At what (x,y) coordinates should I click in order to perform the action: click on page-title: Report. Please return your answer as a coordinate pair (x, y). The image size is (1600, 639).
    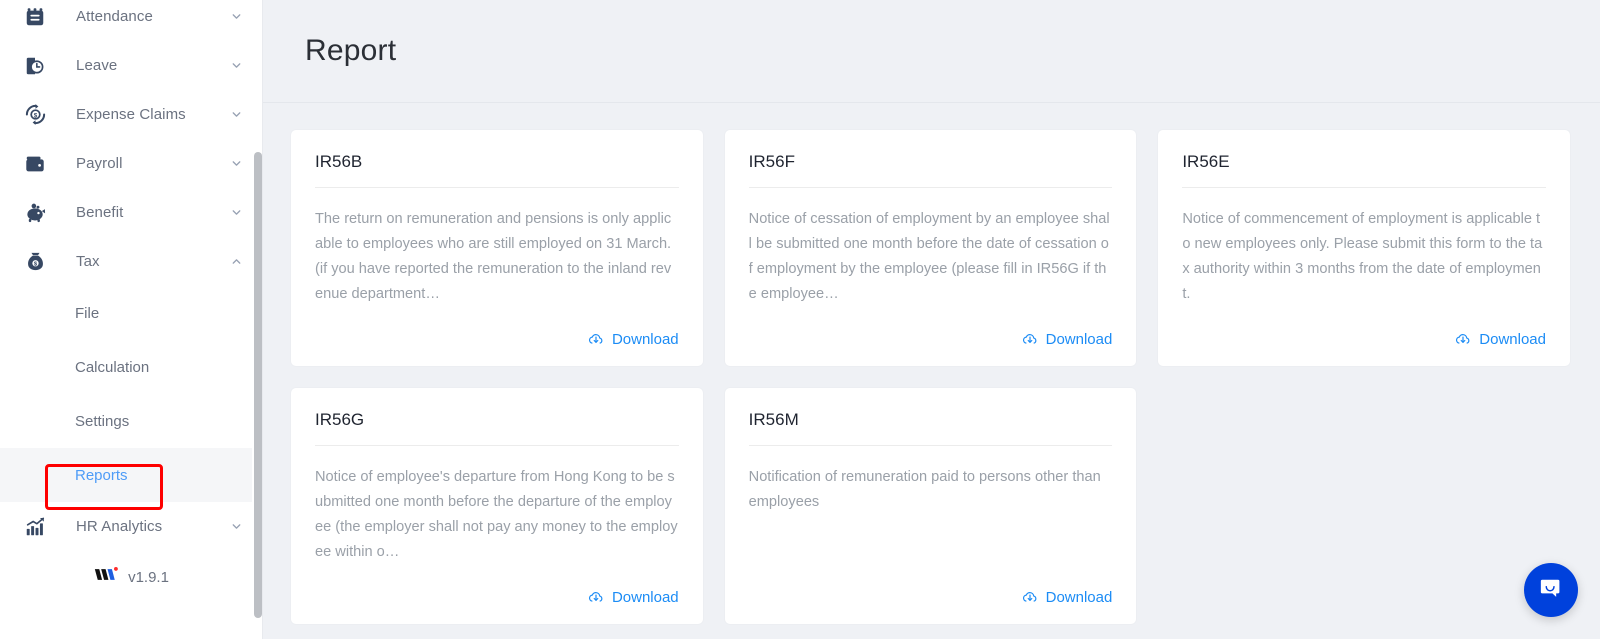
    Looking at the image, I should click on (351, 50).